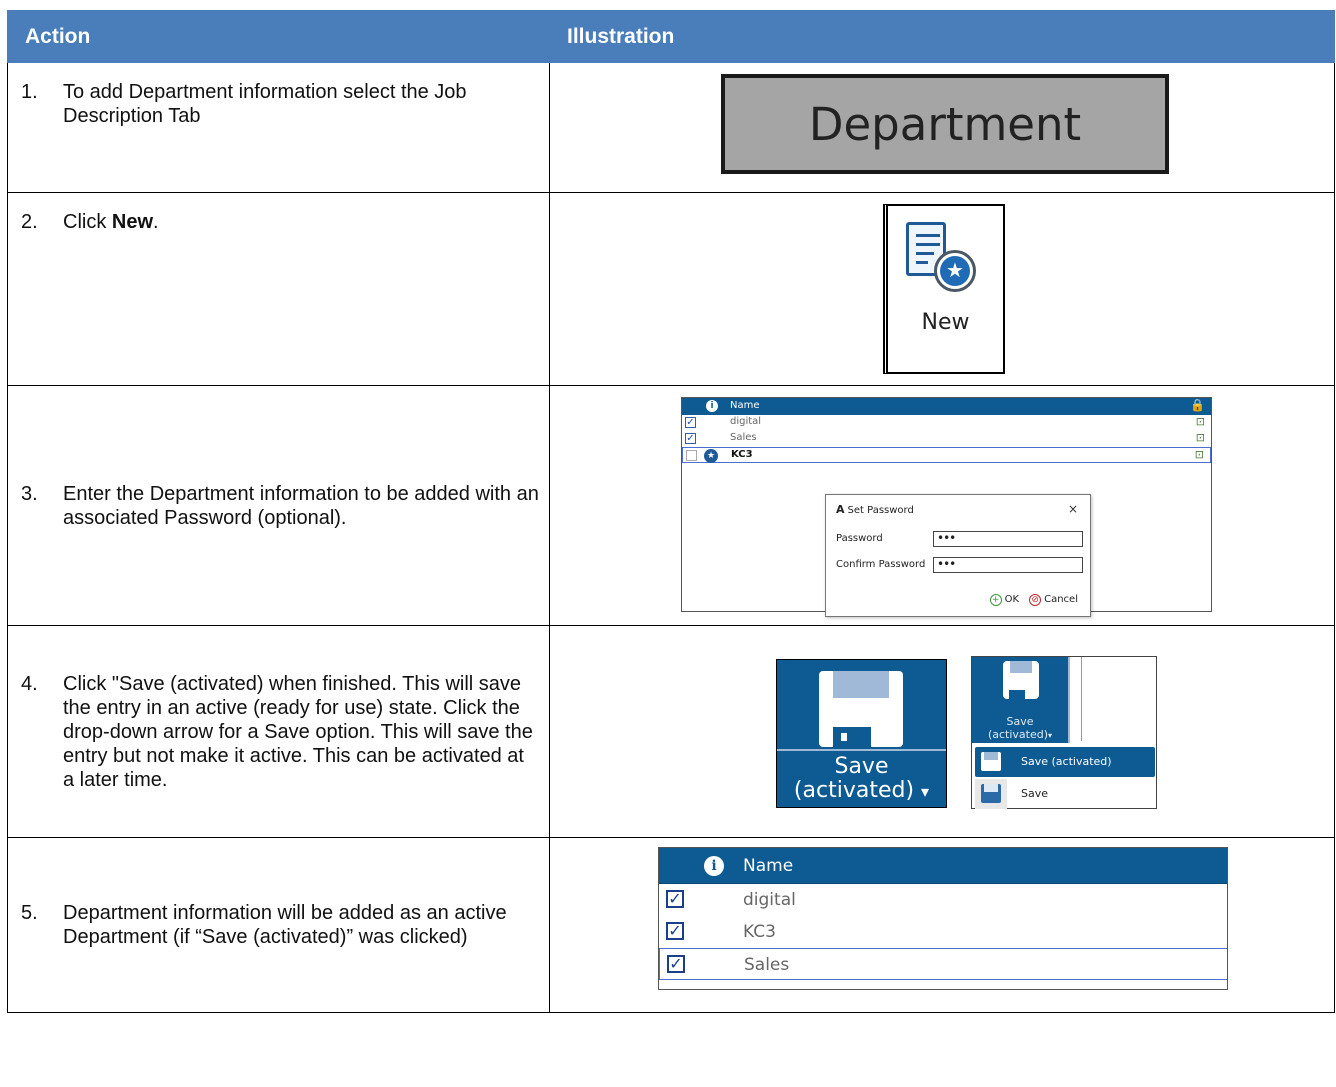  I want to click on save-button-sublabel: (activated) ▾, so click(861, 790).